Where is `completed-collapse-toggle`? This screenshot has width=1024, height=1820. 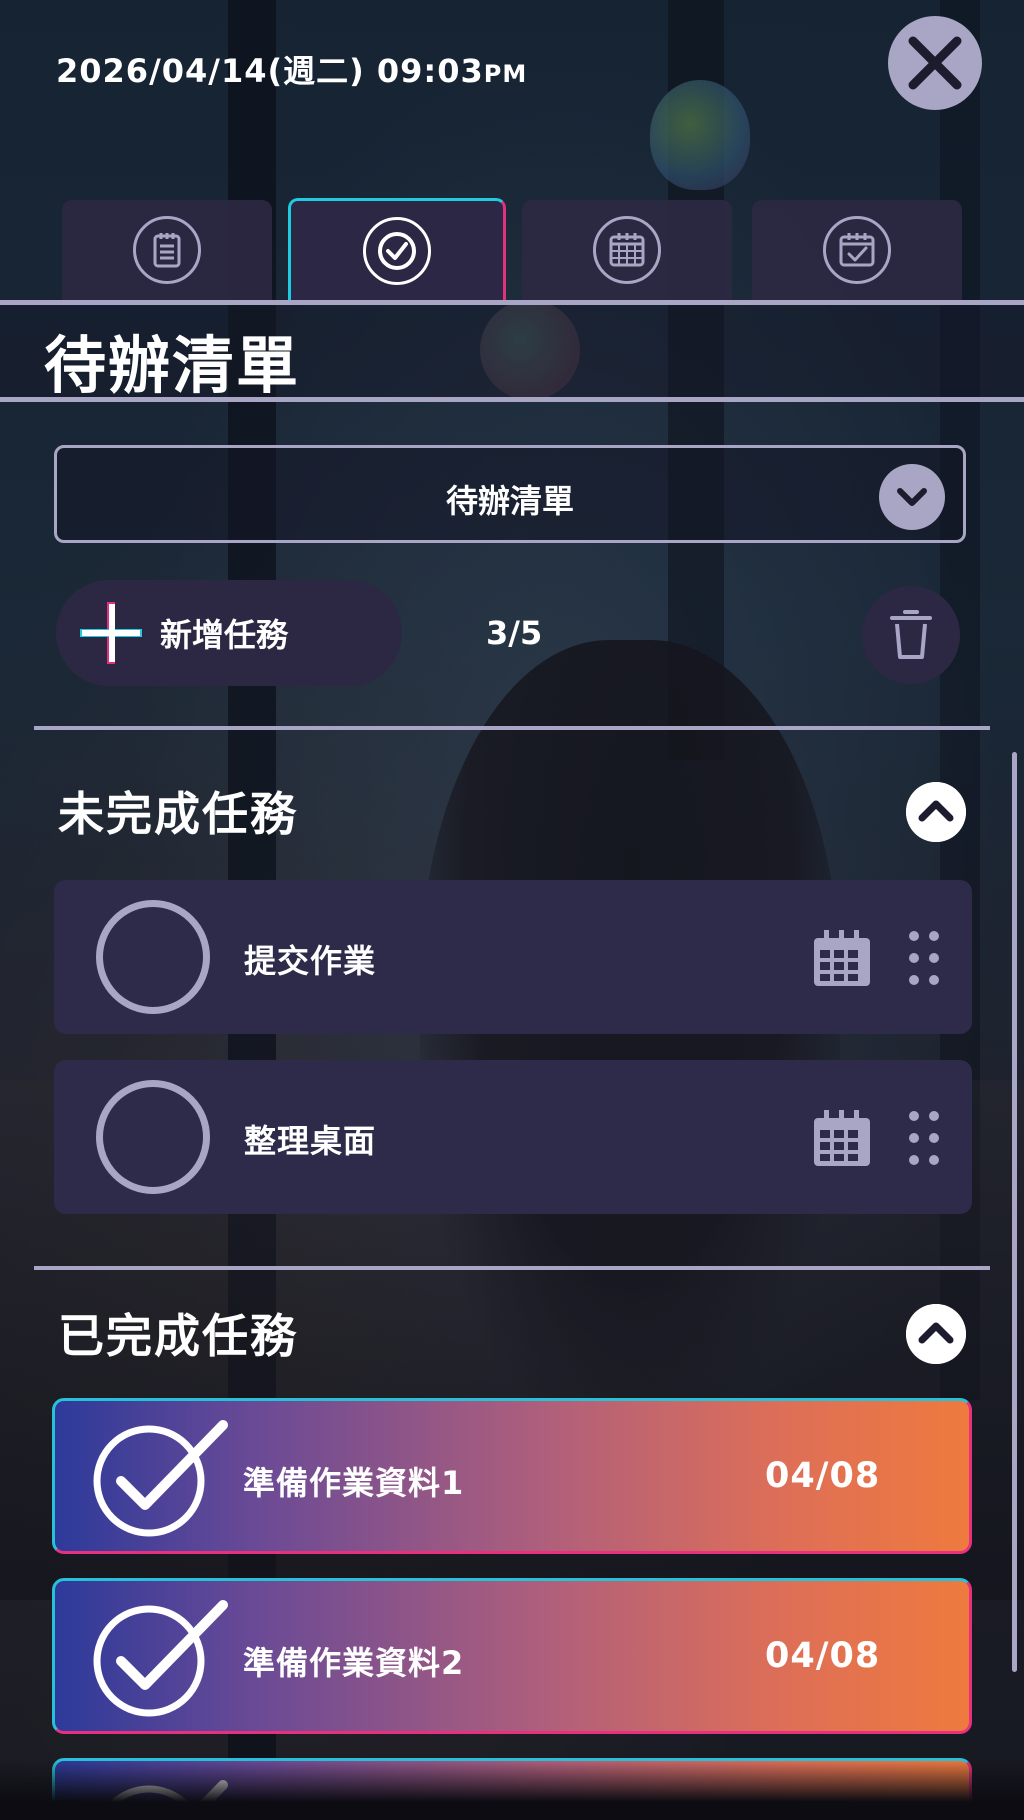 completed-collapse-toggle is located at coordinates (936, 1334).